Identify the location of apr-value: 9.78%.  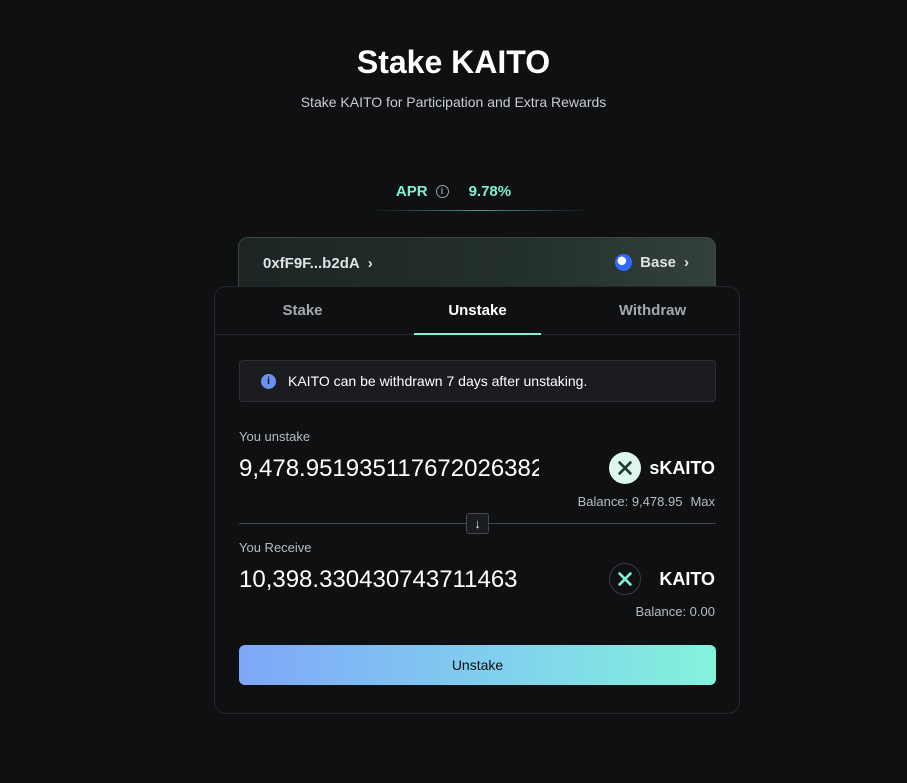
(490, 191).